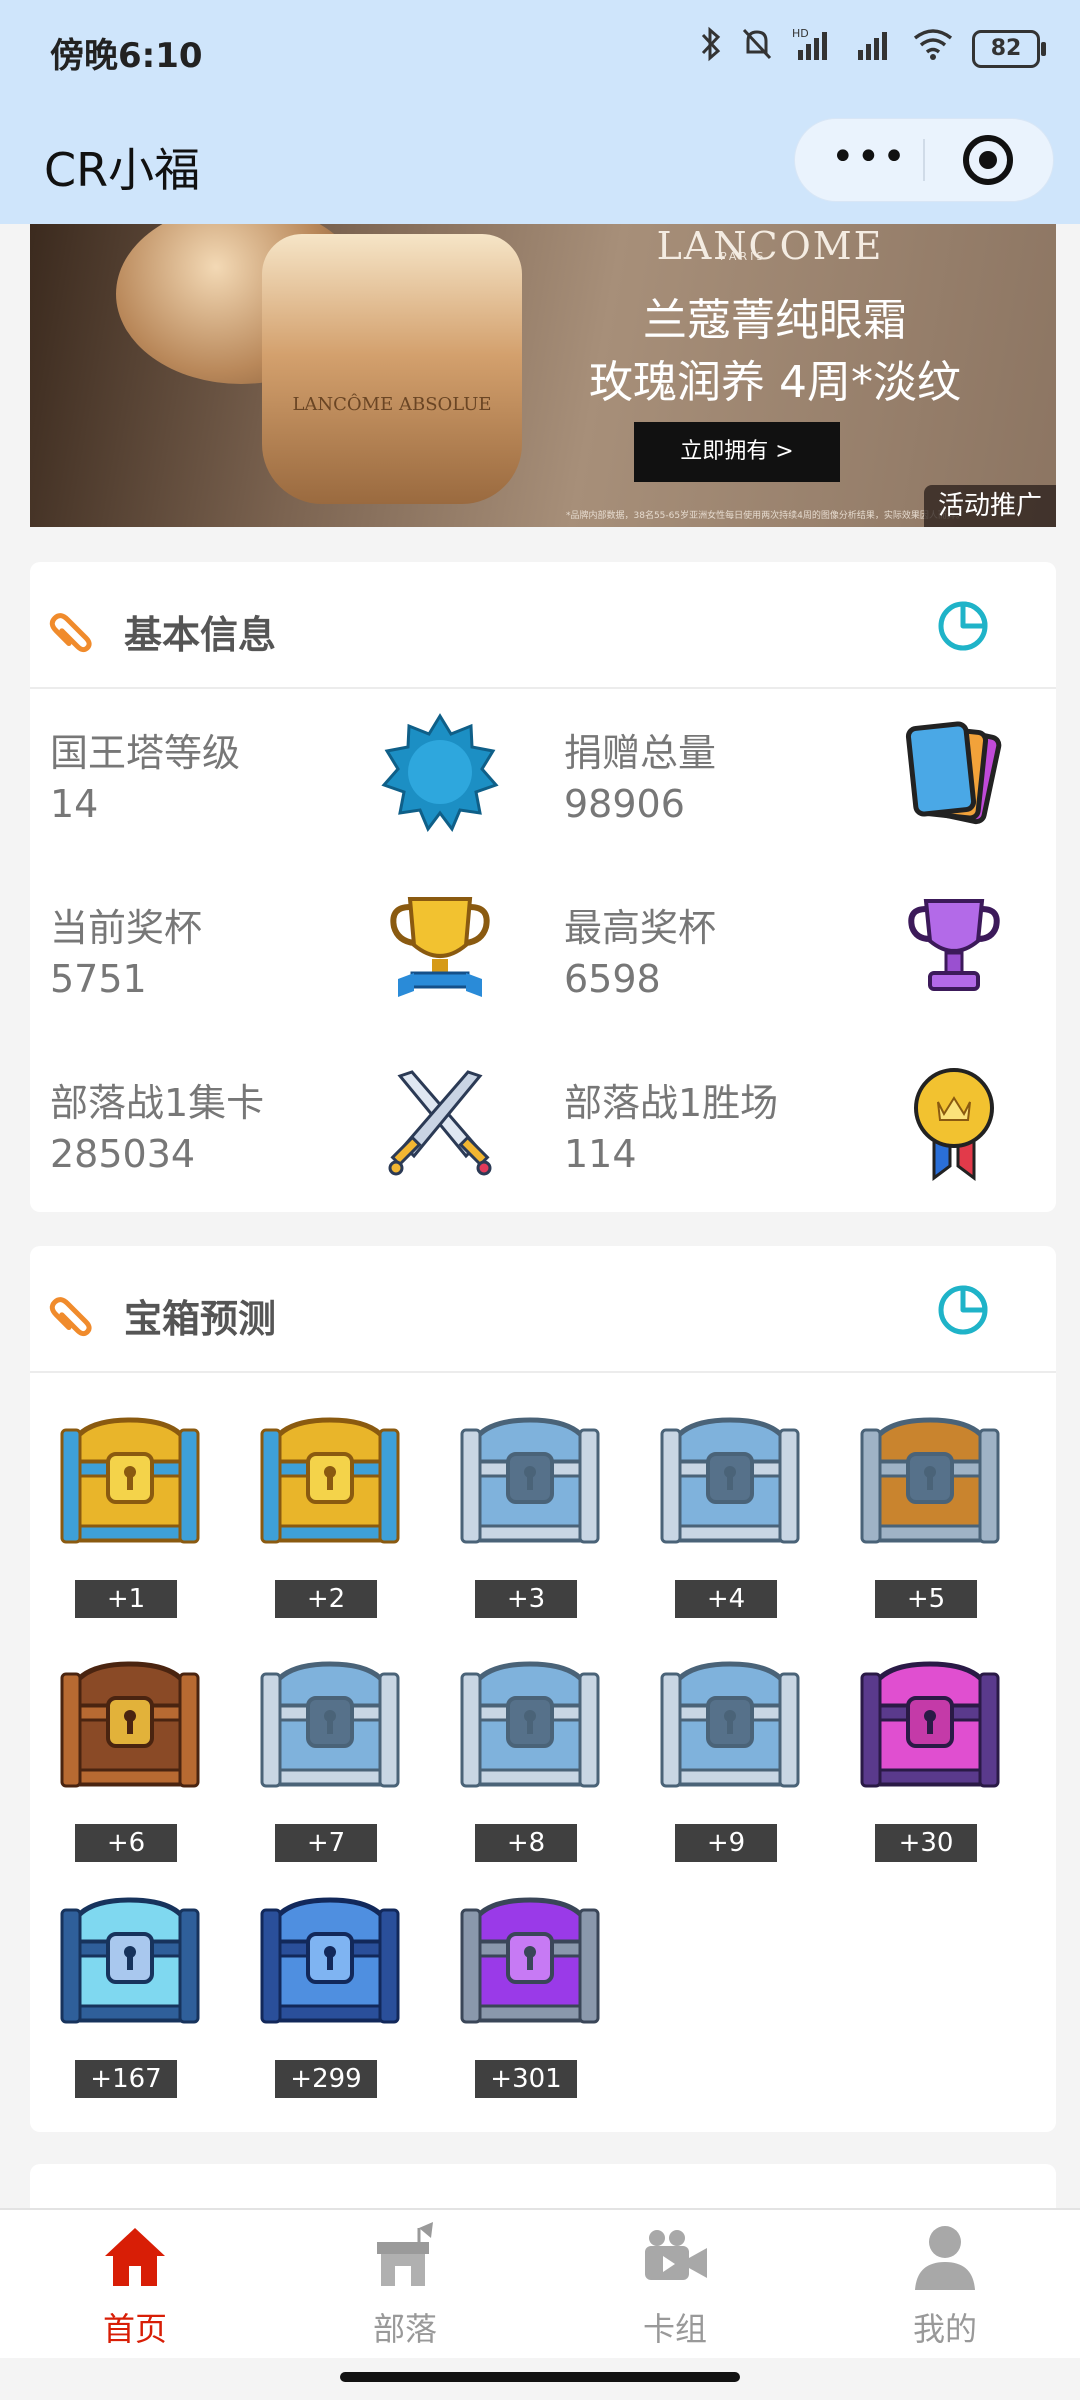 This screenshot has width=1080, height=2400. I want to click on chest-item: +1, so click(130, 1512).